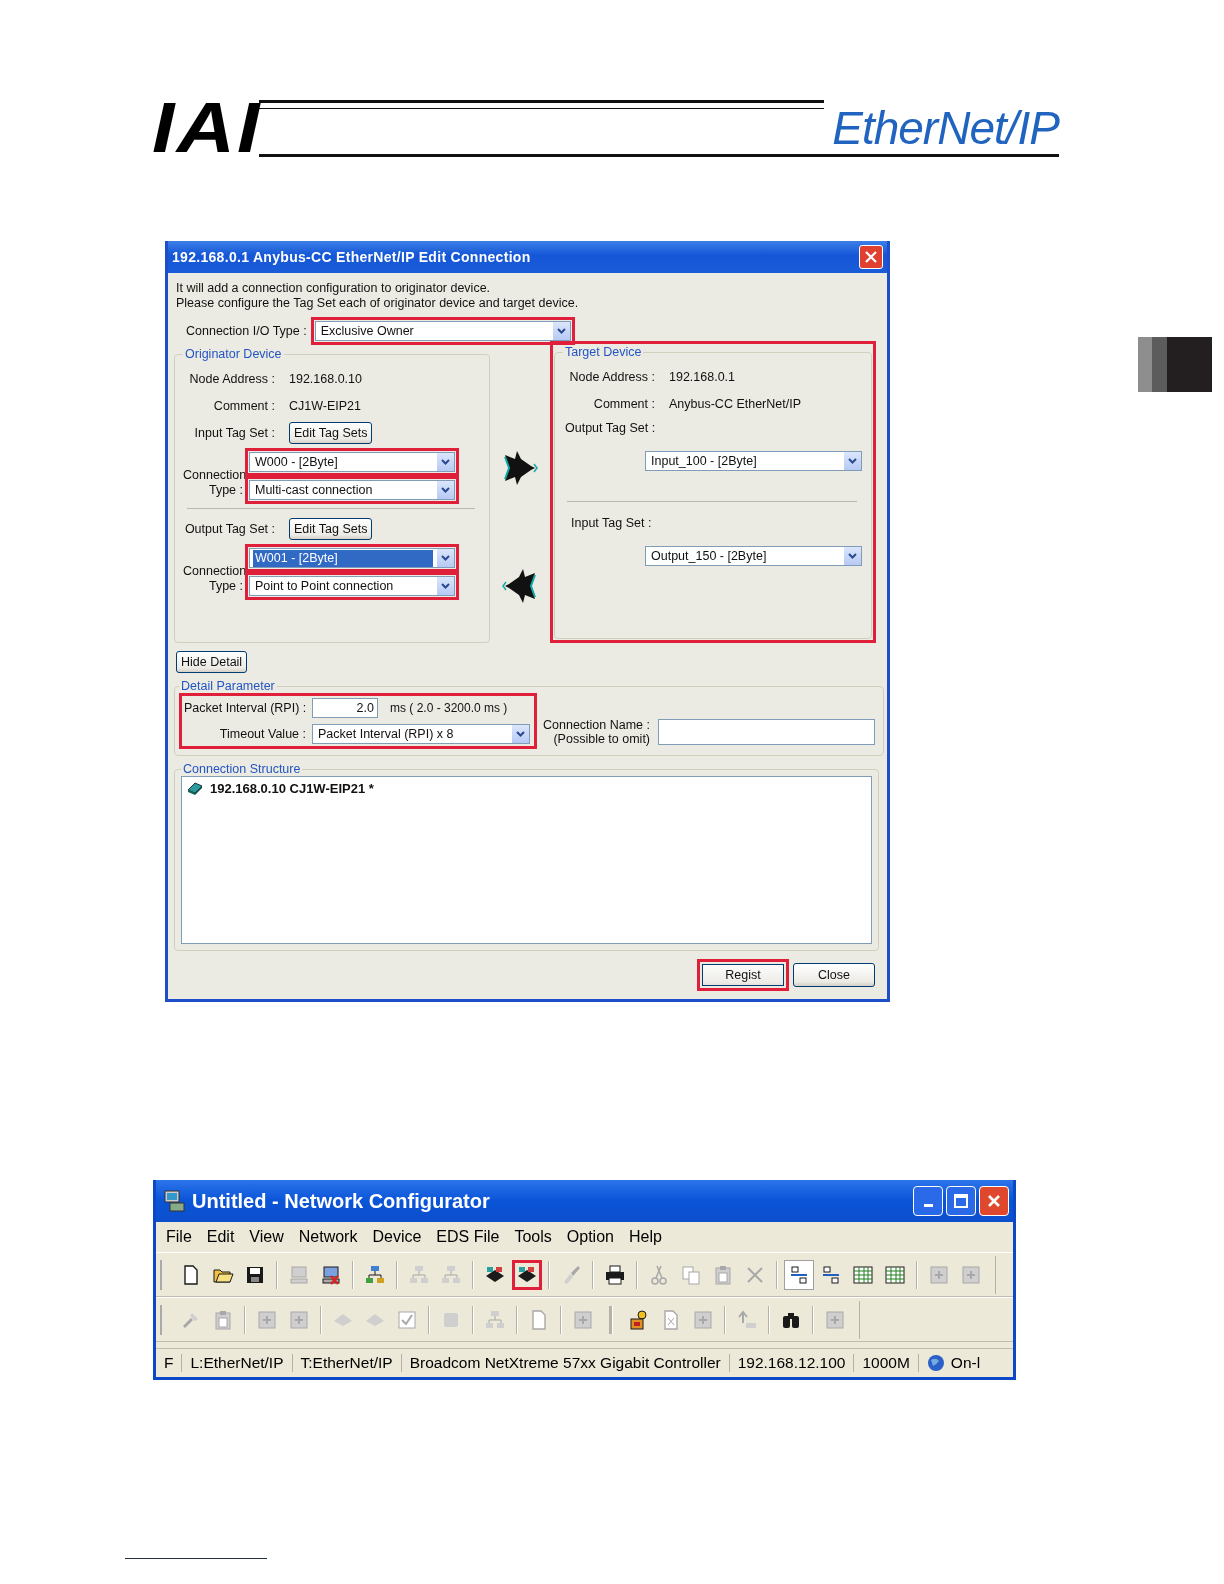  I want to click on menu-item: Help, so click(645, 1237).